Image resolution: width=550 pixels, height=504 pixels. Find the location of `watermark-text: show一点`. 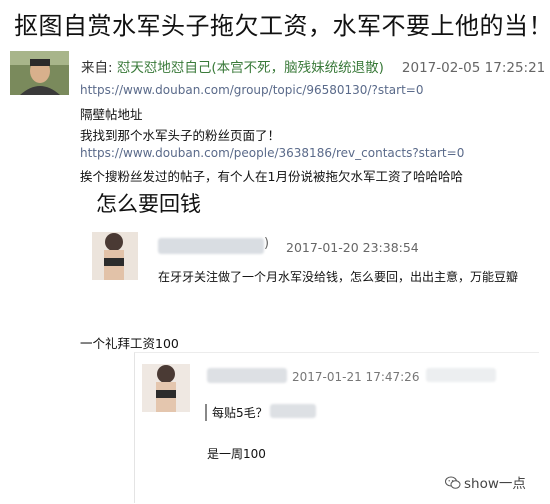

watermark-text: show一点 is located at coordinates (495, 484).